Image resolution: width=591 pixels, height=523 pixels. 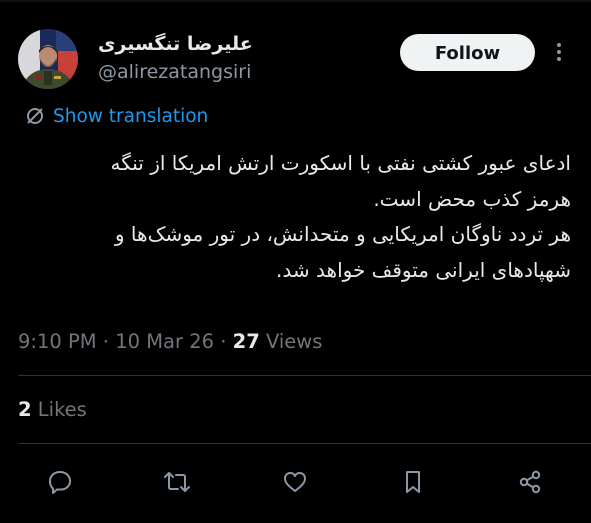 I want to click on translate-icon, so click(x=35, y=116).